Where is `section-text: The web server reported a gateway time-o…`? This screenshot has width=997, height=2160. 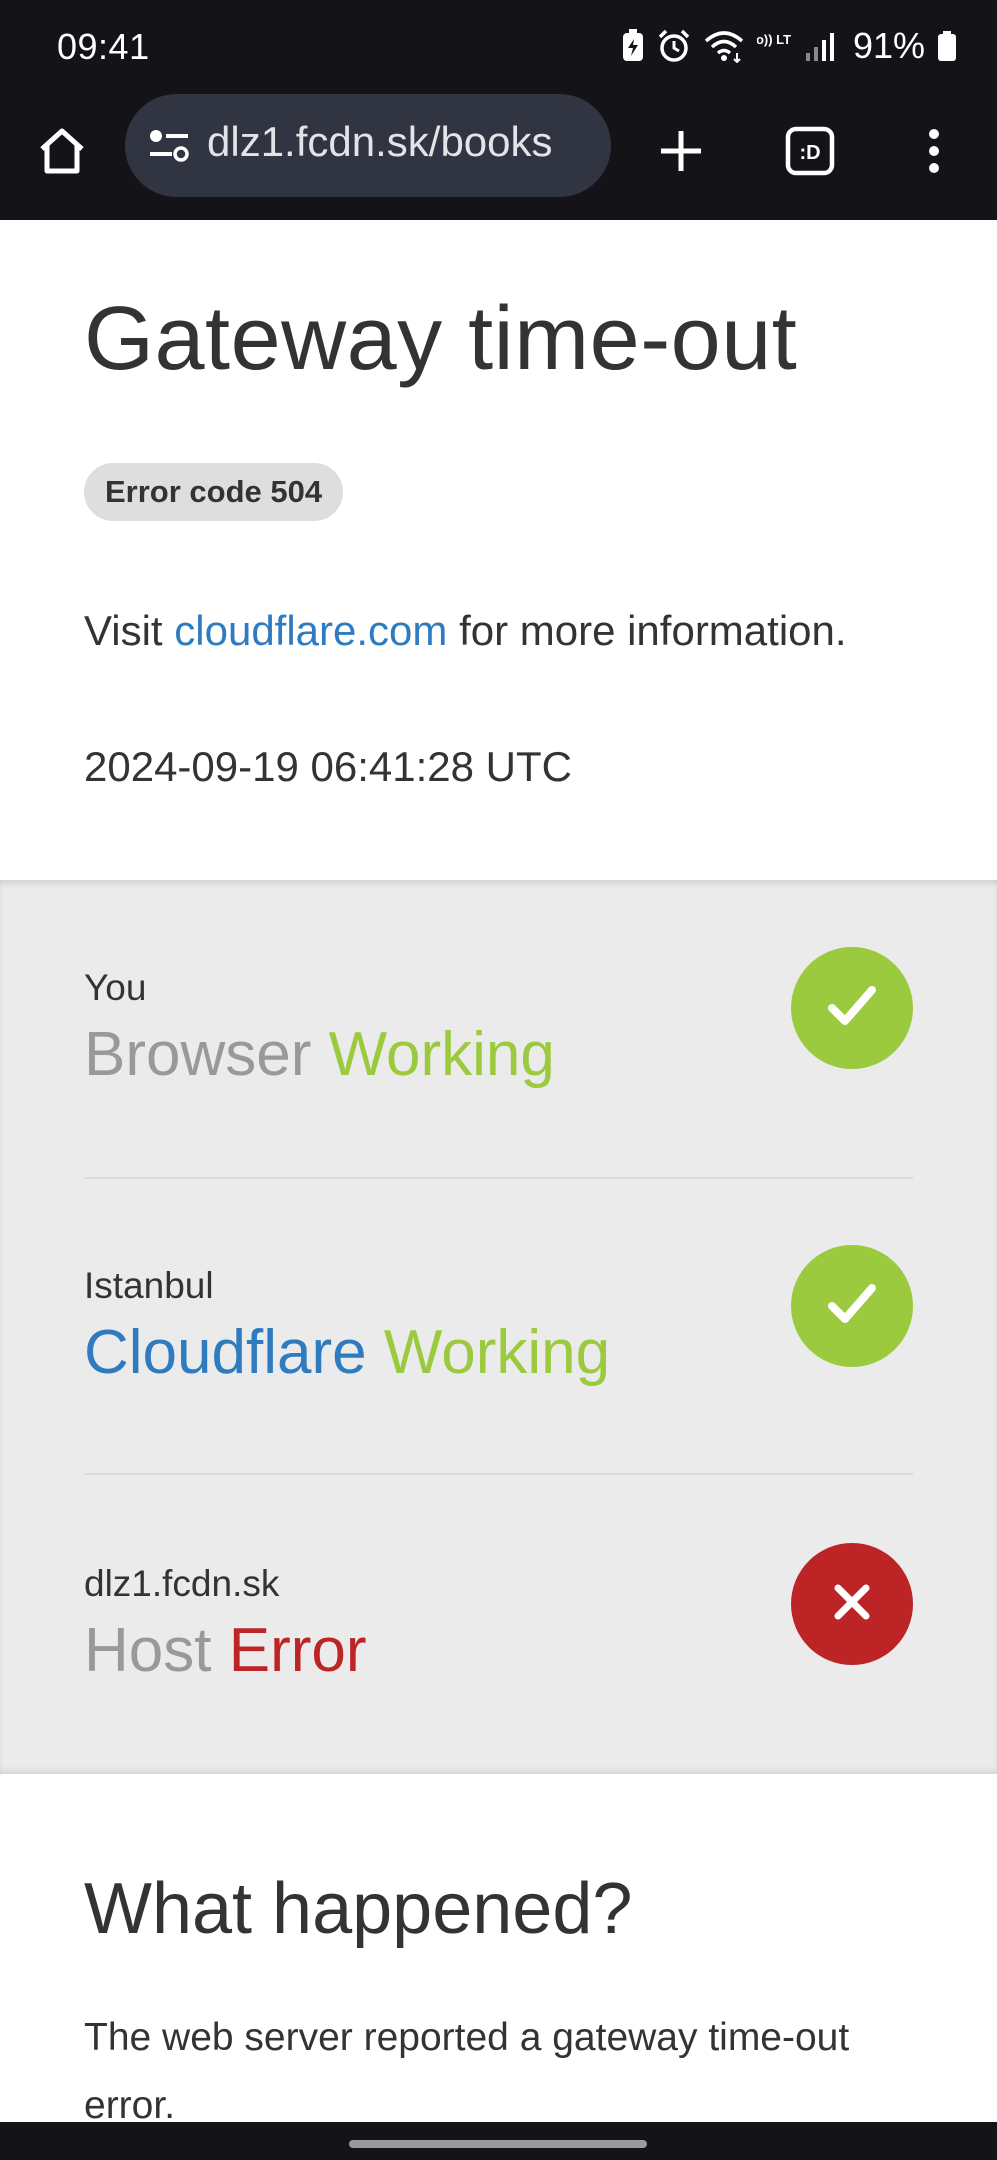
section-text: The web server reported a gateway time-o… is located at coordinates (467, 2071).